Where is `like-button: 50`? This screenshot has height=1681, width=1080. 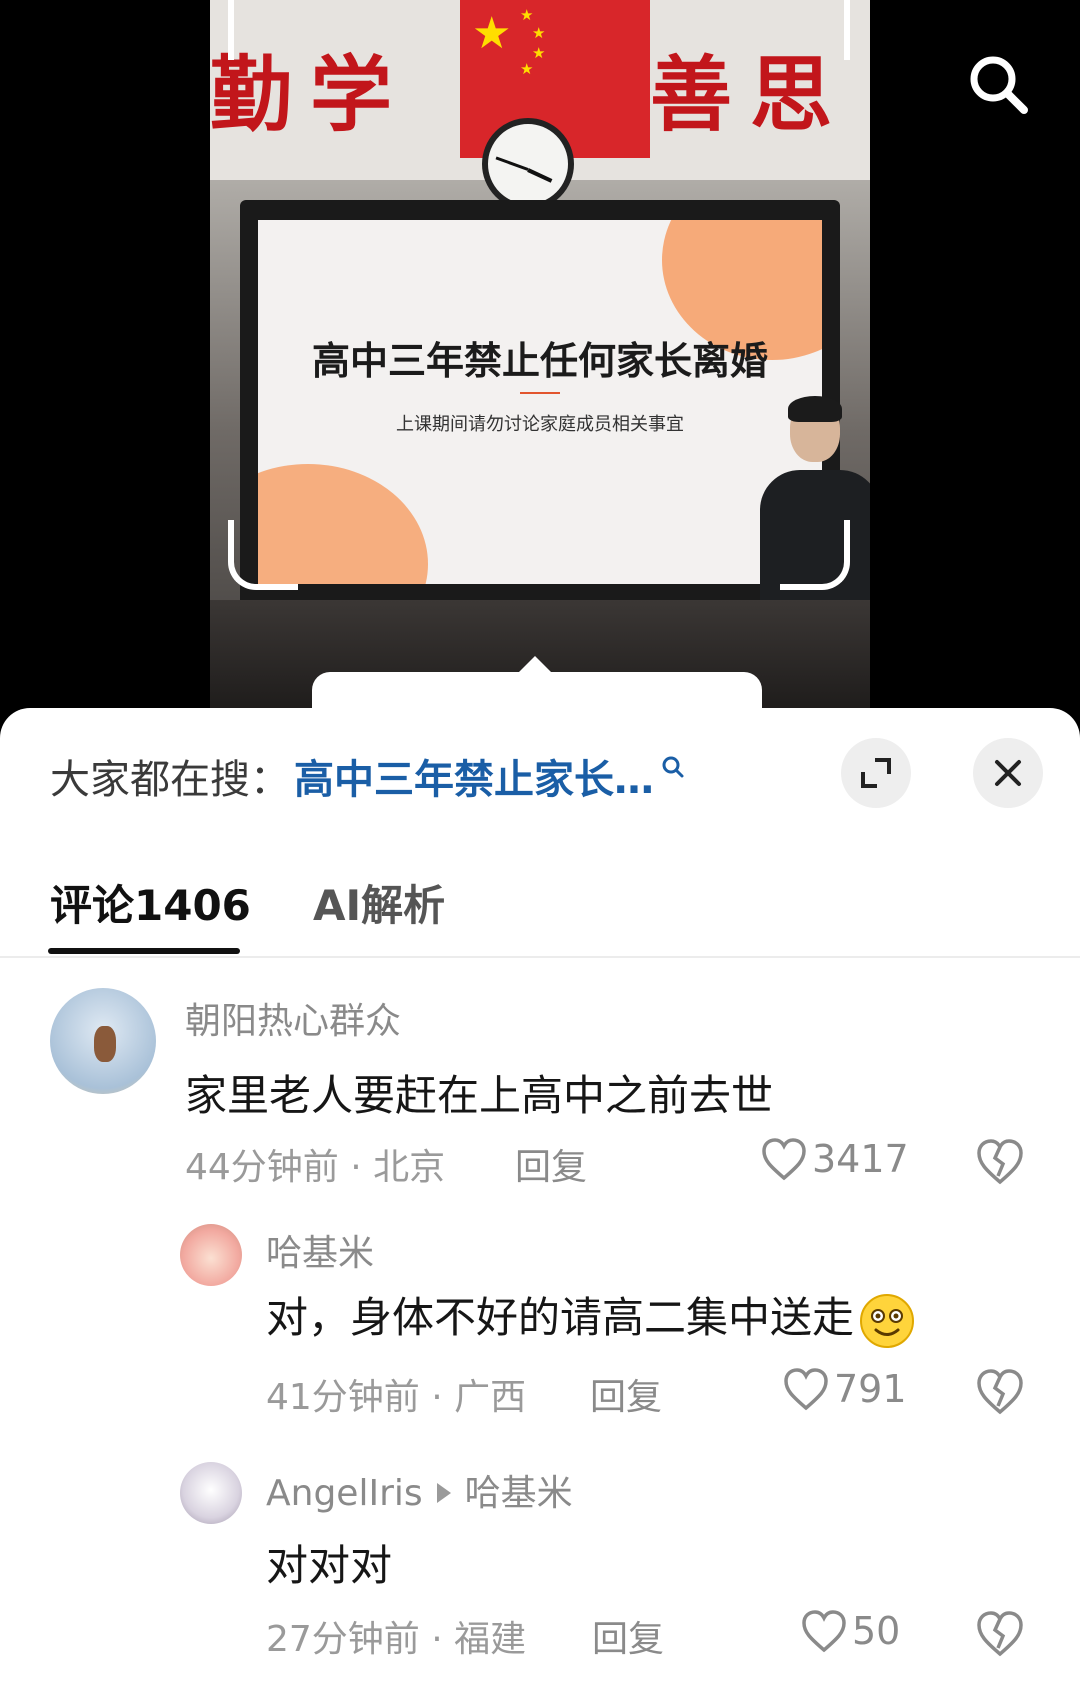 like-button: 50 is located at coordinates (850, 1631).